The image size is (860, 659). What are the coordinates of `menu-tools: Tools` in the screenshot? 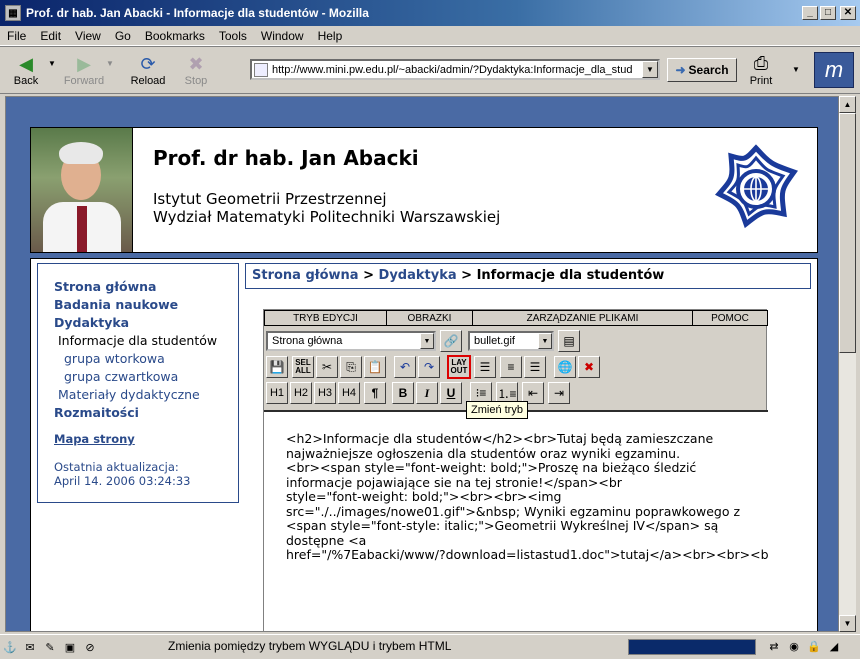 It's located at (233, 36).